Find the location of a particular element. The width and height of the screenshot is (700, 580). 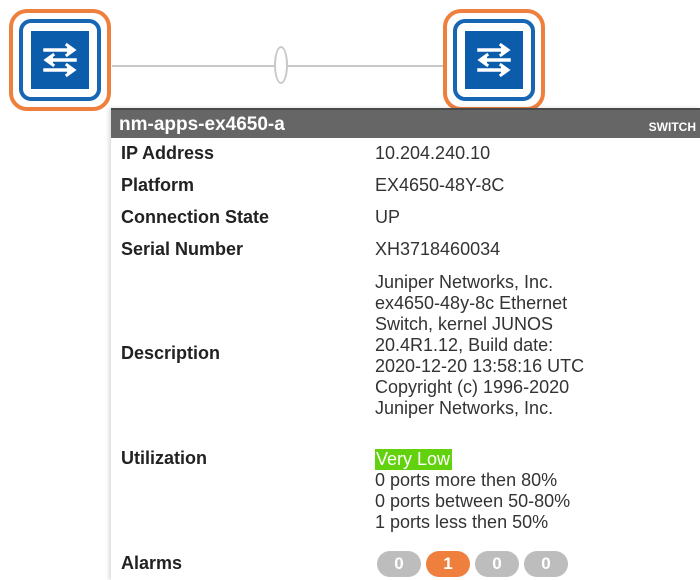

alarm-counts: 0 1 0 0 is located at coordinates (472, 564).